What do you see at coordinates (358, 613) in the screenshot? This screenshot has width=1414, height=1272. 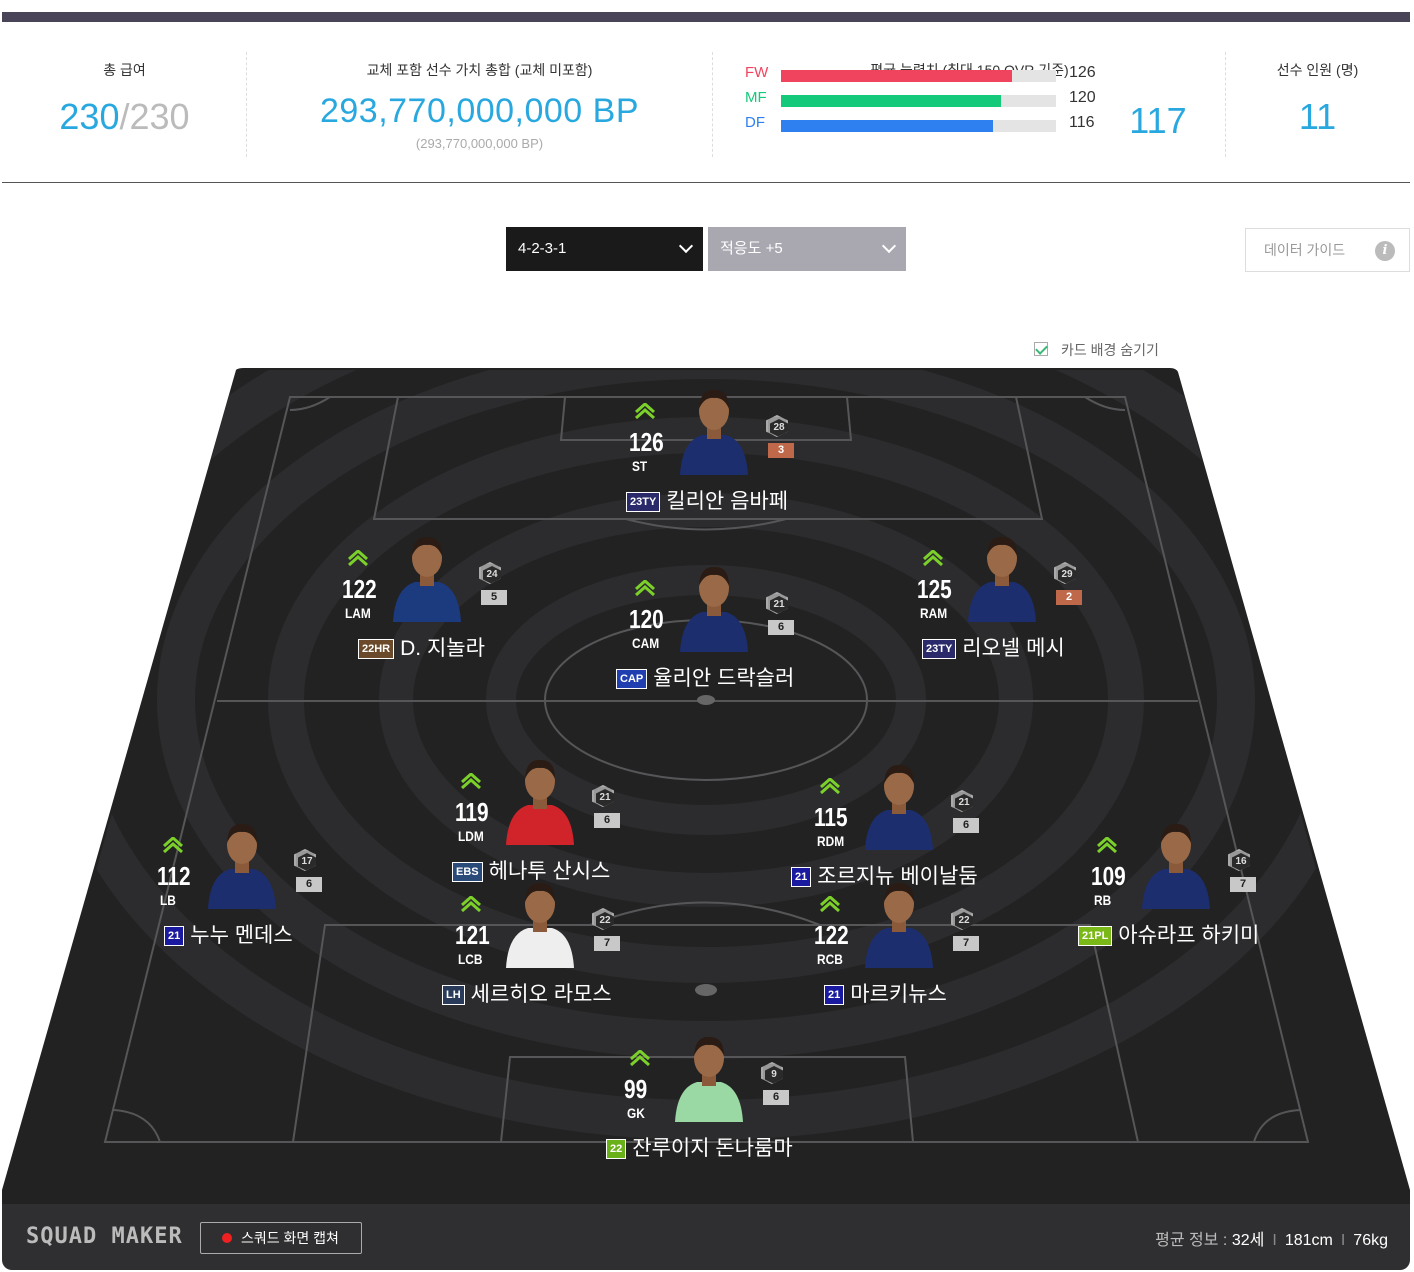 I see `player-position: LAM` at bounding box center [358, 613].